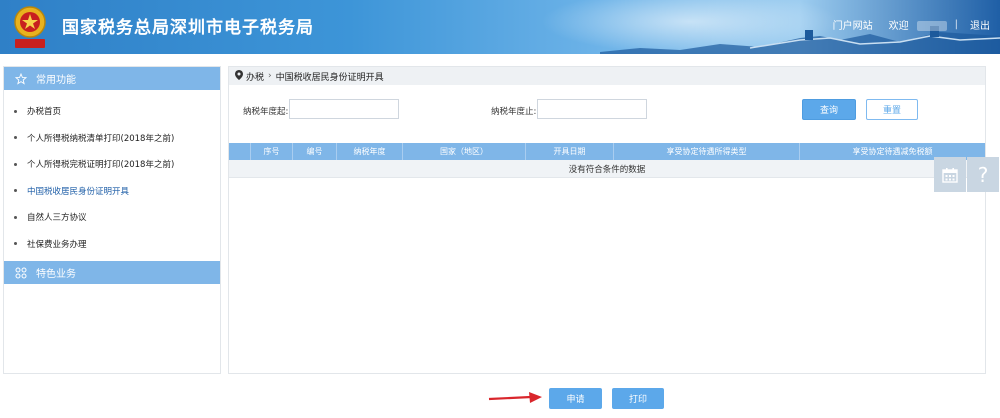 The width and height of the screenshot is (1000, 418). Describe the element at coordinates (607, 76) in the screenshot. I see `breadcrumb: 办税 › 中国税收居民身份证明开具` at that location.